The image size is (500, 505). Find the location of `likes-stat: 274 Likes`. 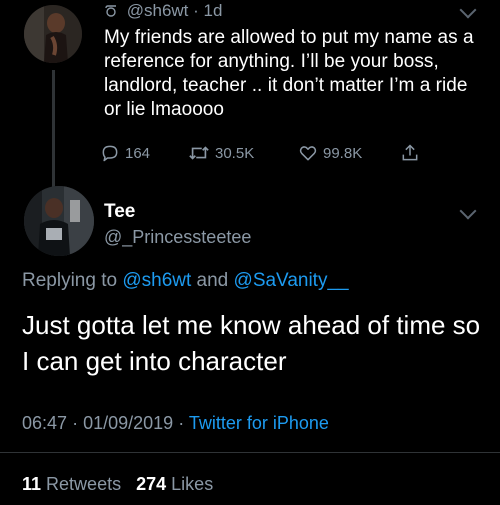

likes-stat: 274 Likes is located at coordinates (174, 484).